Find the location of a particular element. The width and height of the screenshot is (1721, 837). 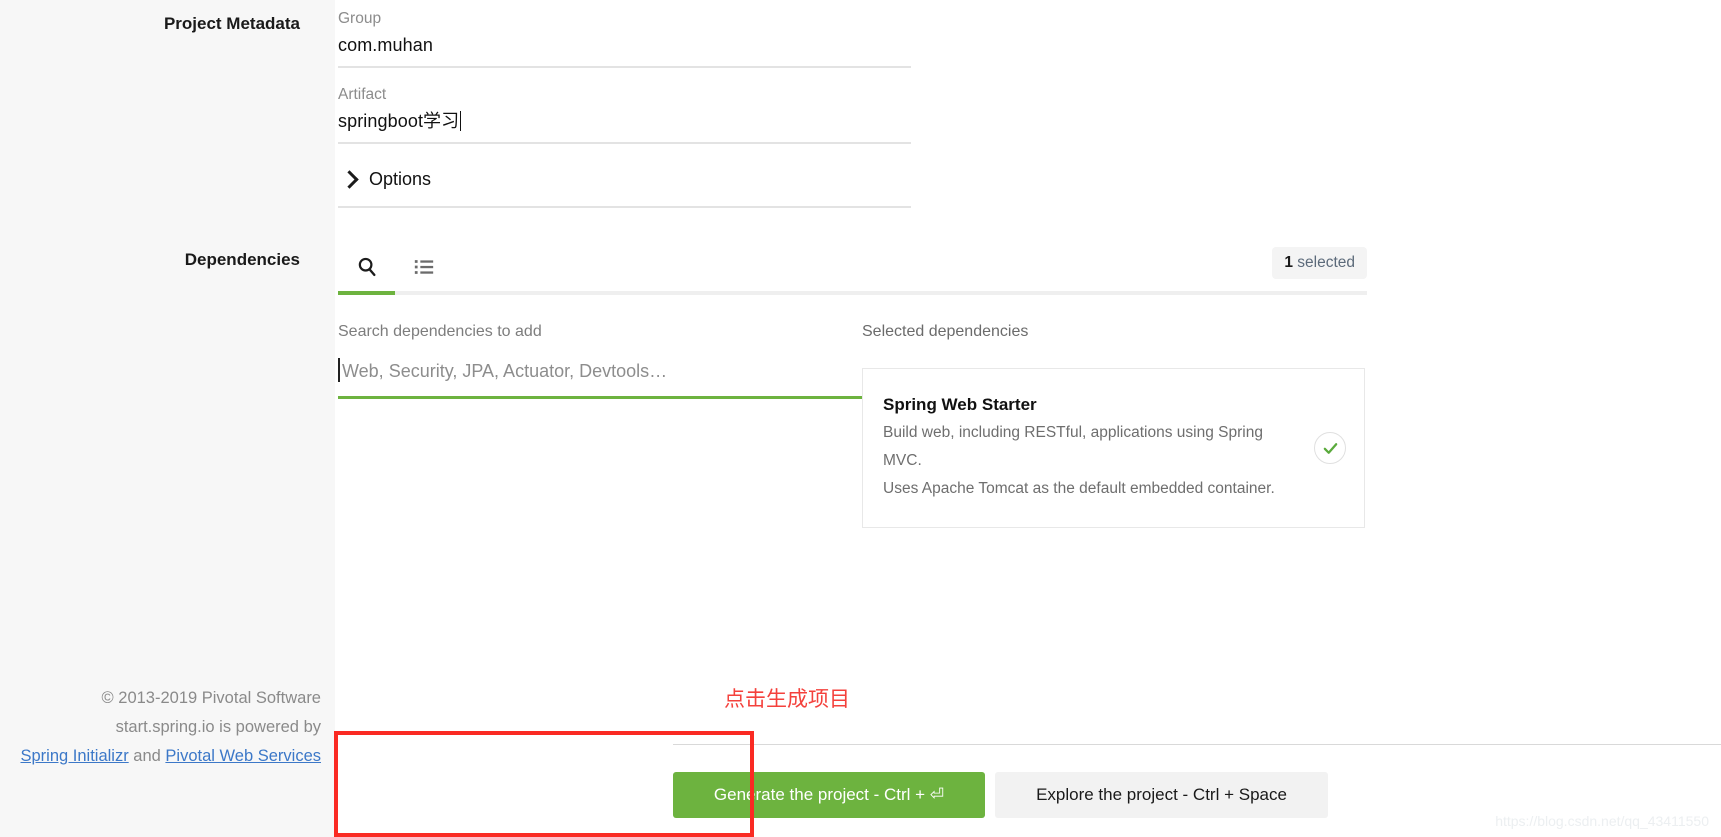

field-group: Group com.muhan is located at coordinates (624, 38).